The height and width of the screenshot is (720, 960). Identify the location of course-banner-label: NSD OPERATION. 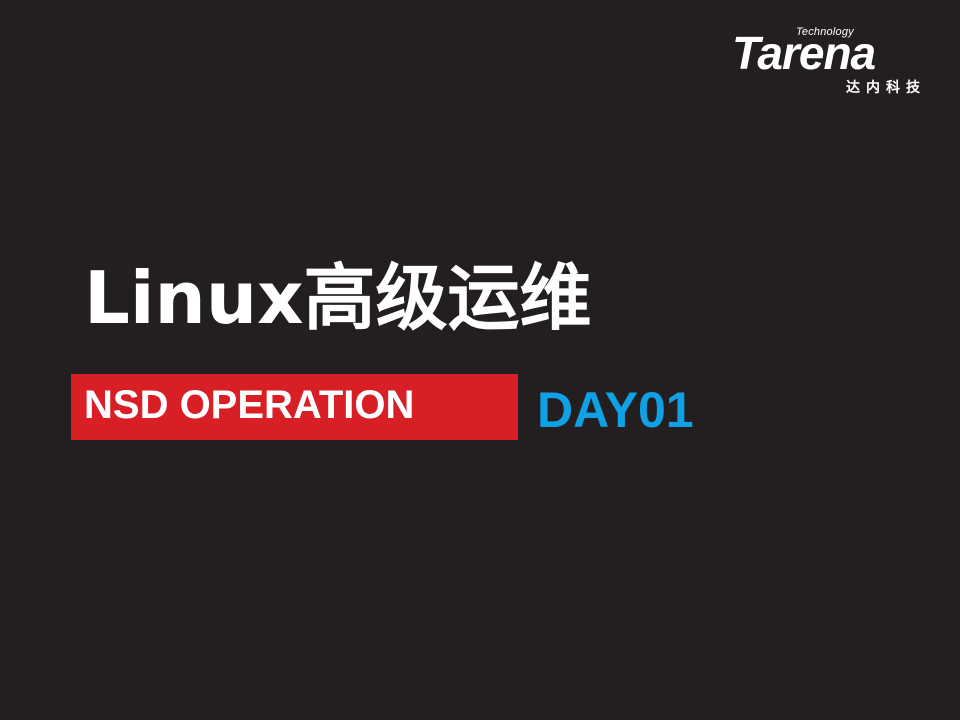
(249, 405).